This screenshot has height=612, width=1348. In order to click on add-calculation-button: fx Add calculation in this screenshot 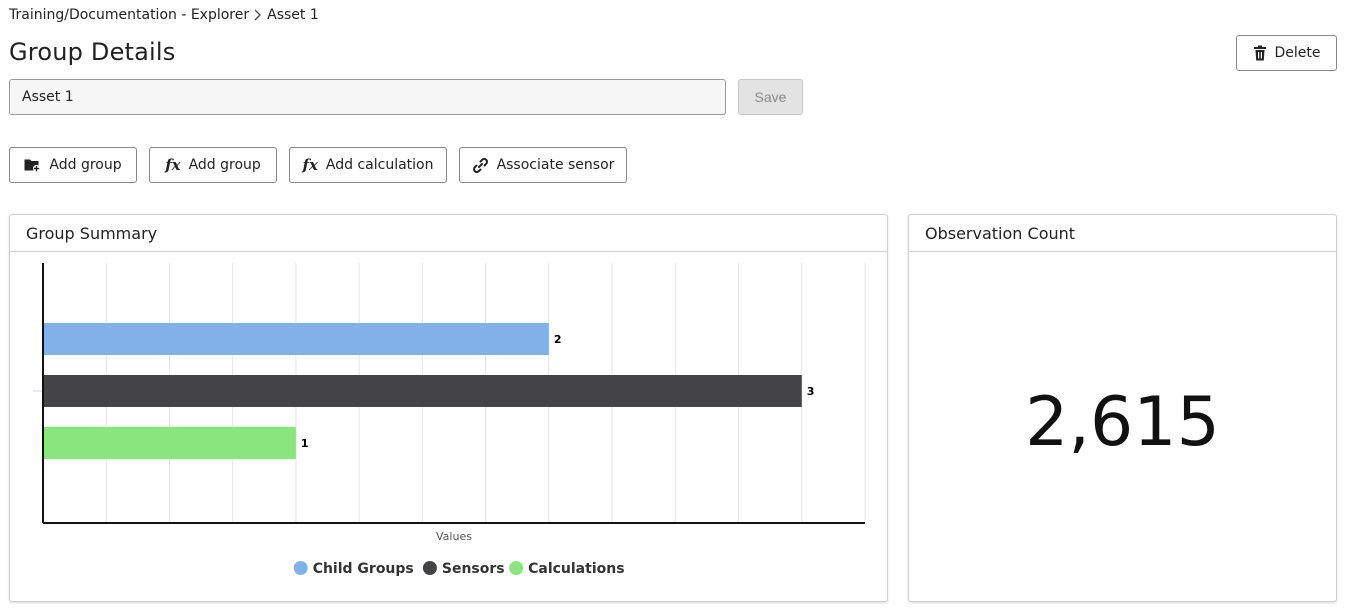, I will do `click(368, 165)`.